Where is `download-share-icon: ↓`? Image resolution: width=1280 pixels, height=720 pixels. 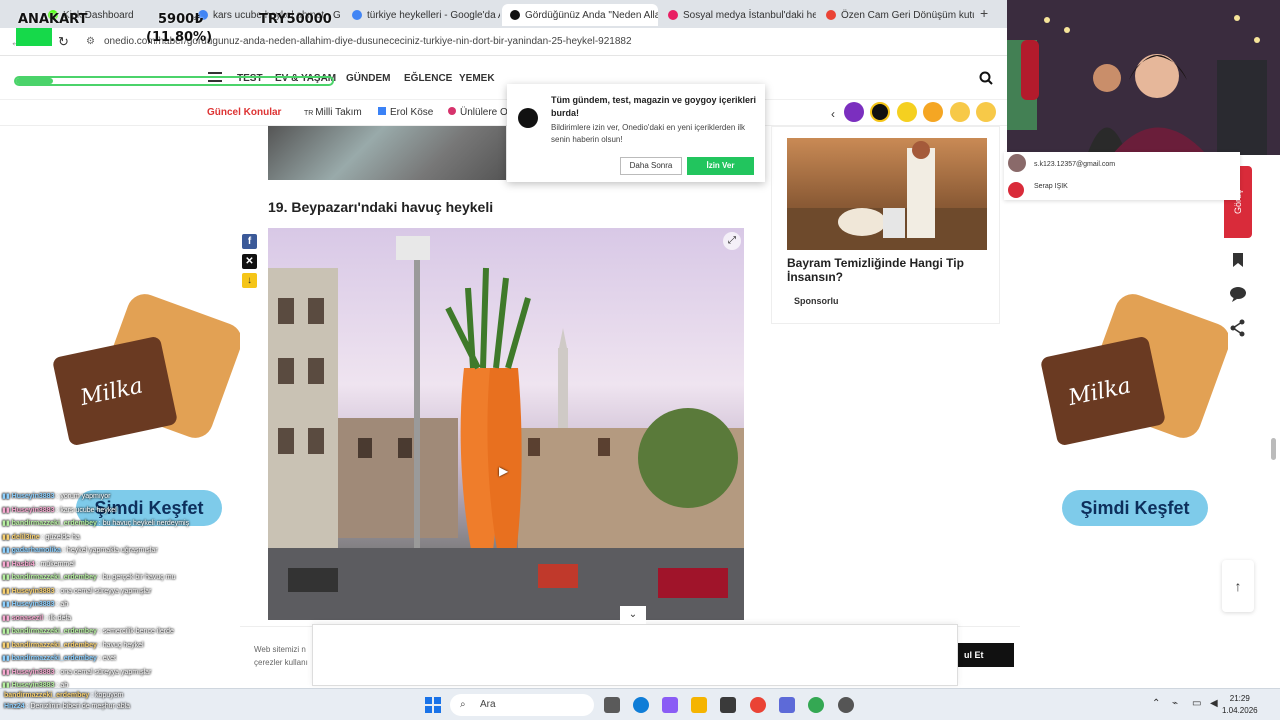
download-share-icon: ↓ is located at coordinates (249, 280).